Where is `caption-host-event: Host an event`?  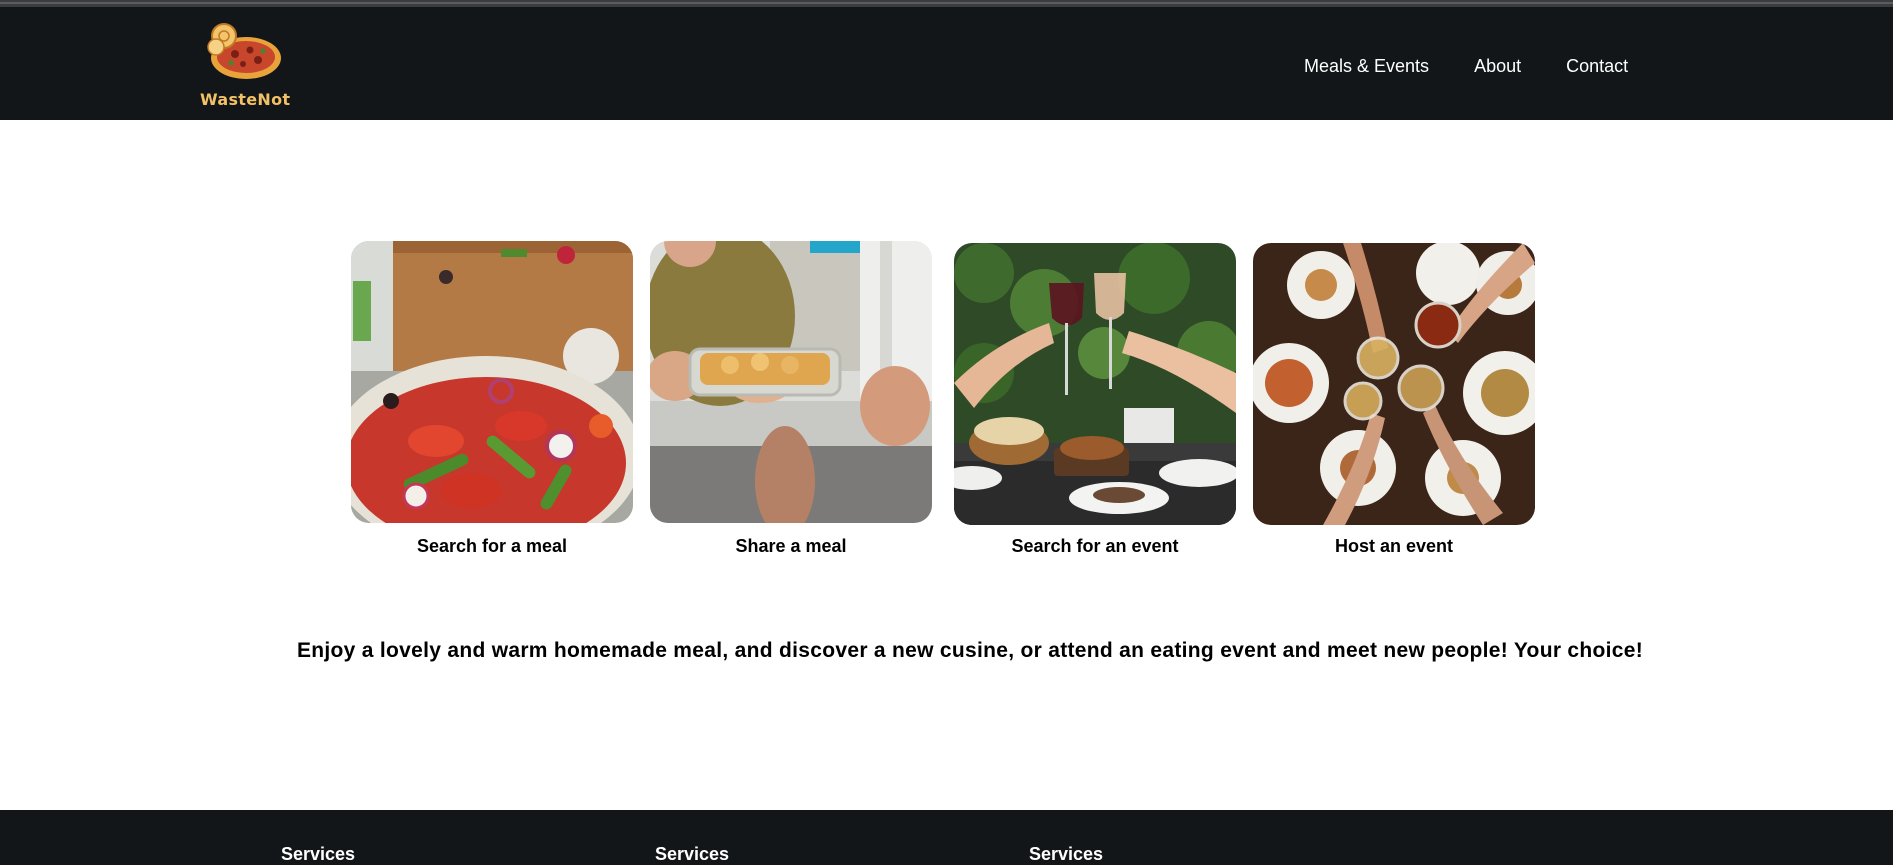 caption-host-event: Host an event is located at coordinates (1394, 546).